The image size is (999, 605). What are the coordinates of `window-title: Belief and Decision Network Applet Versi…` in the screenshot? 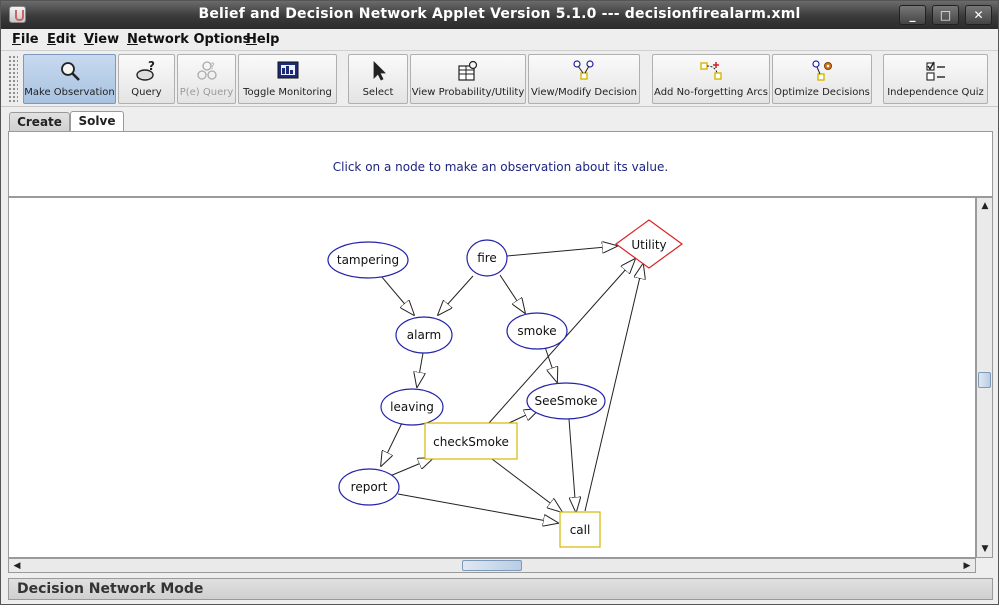 It's located at (499, 14).